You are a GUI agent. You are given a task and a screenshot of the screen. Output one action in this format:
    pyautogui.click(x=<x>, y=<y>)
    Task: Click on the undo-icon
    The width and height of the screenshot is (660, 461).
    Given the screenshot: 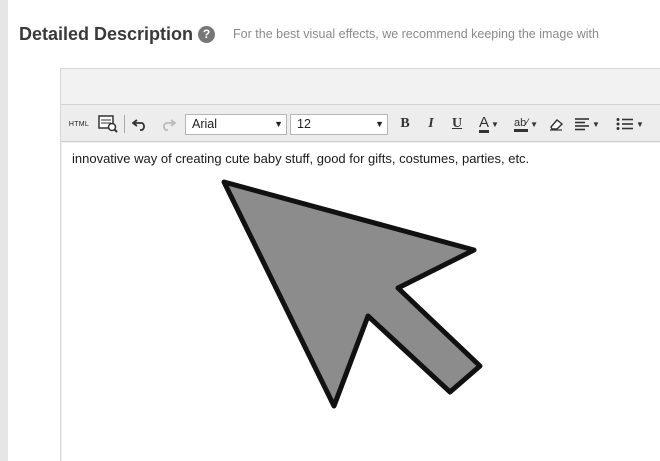 What is the action you would take?
    pyautogui.click(x=140, y=124)
    